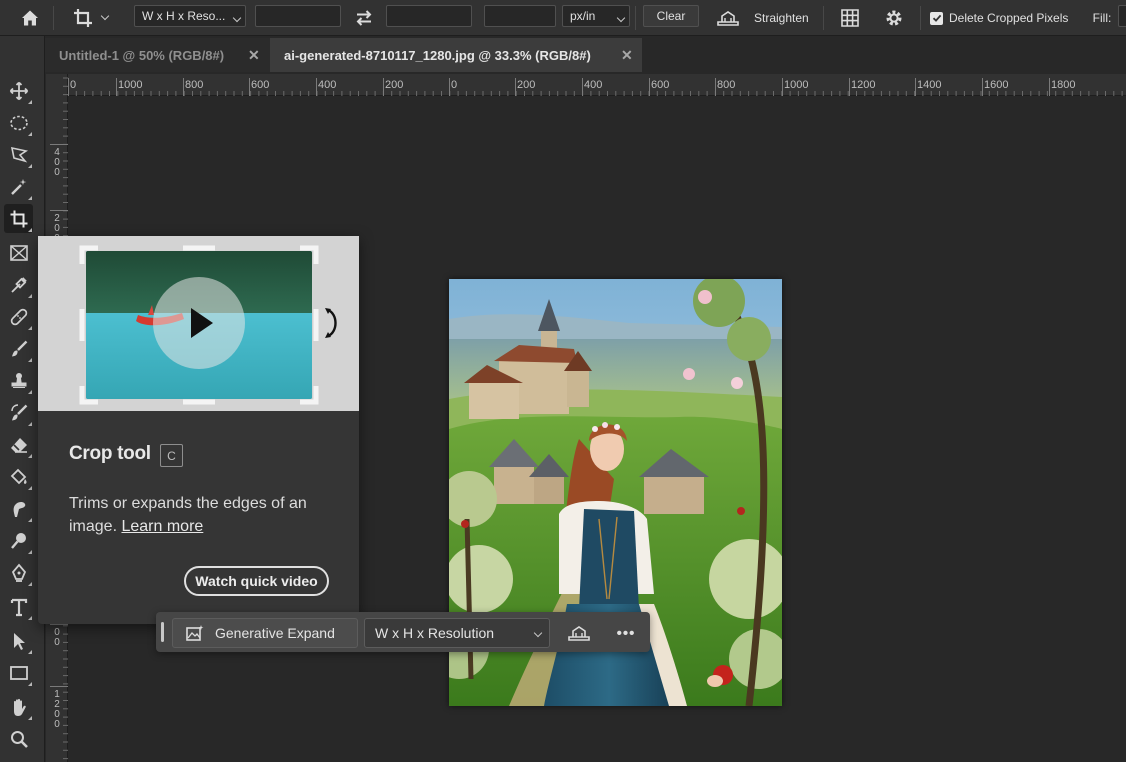 The image size is (1126, 762). I want to click on bandage-icon, so click(18, 316).